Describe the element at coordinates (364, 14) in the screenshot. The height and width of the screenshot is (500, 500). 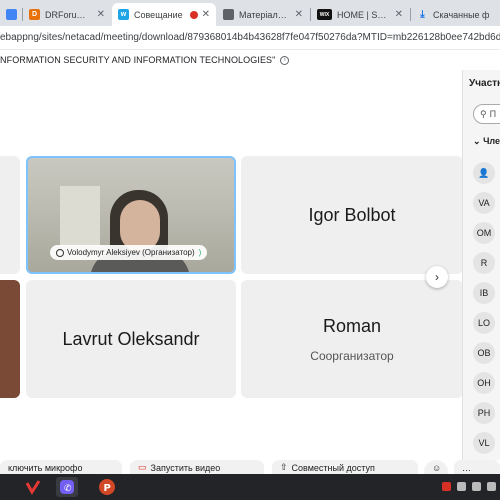
I see `tab-title: HOME | Securit` at that location.